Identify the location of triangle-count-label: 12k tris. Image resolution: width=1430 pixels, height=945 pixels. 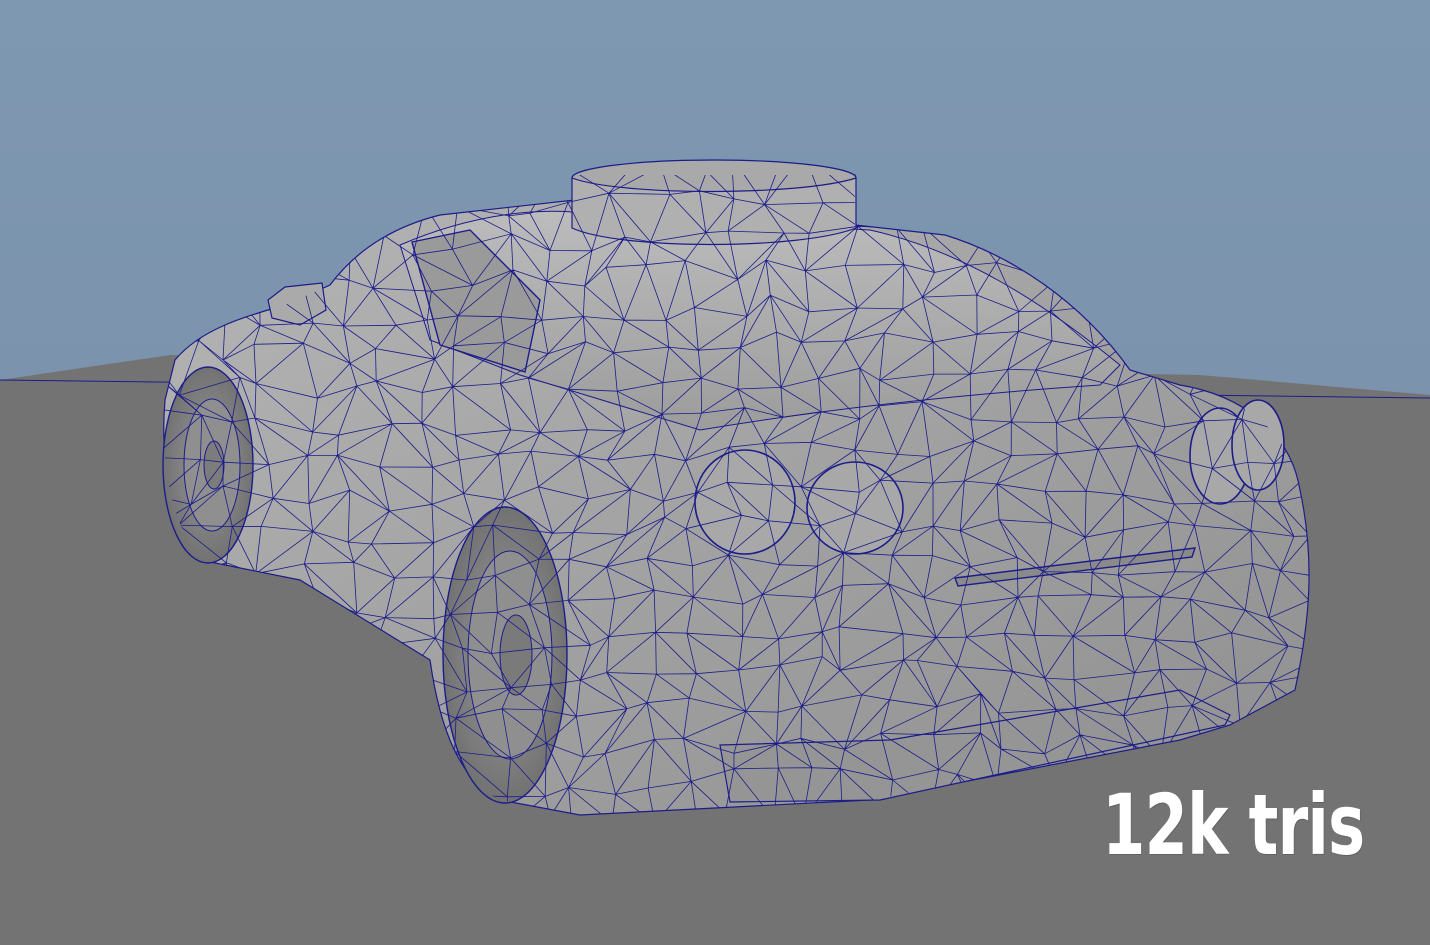
(1233, 825).